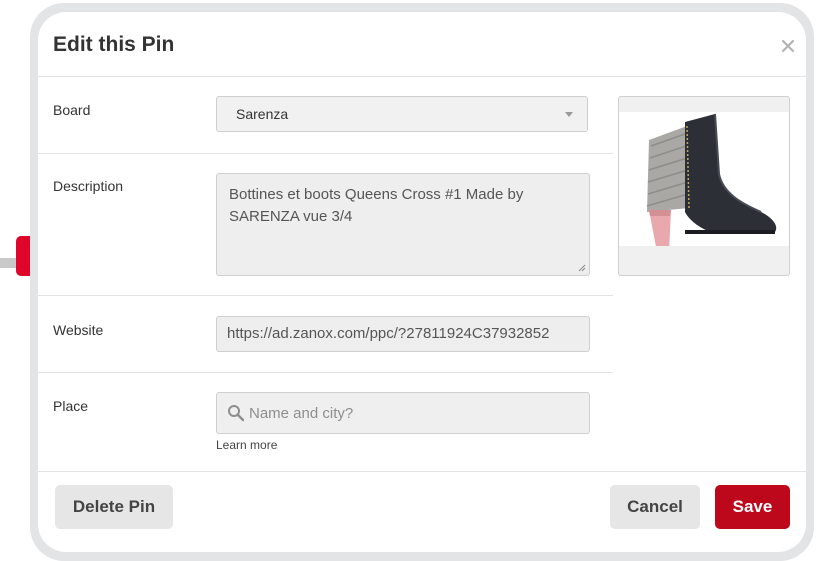 The height and width of the screenshot is (561, 818). What do you see at coordinates (114, 507) in the screenshot?
I see `delete-pin-button: Delete Pin` at bounding box center [114, 507].